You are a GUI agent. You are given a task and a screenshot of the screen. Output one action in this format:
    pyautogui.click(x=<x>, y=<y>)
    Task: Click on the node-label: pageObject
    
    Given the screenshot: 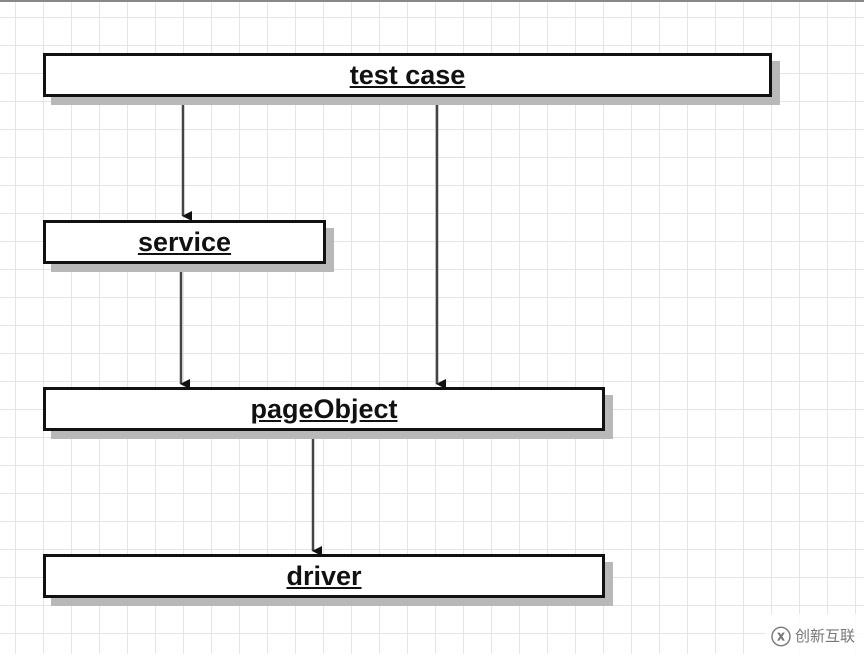 What is the action you would take?
    pyautogui.click(x=324, y=408)
    